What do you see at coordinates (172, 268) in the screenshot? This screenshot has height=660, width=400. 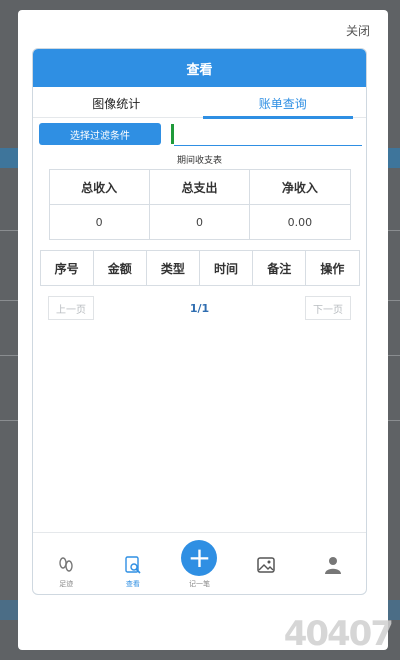 I see `col-type: 类型` at bounding box center [172, 268].